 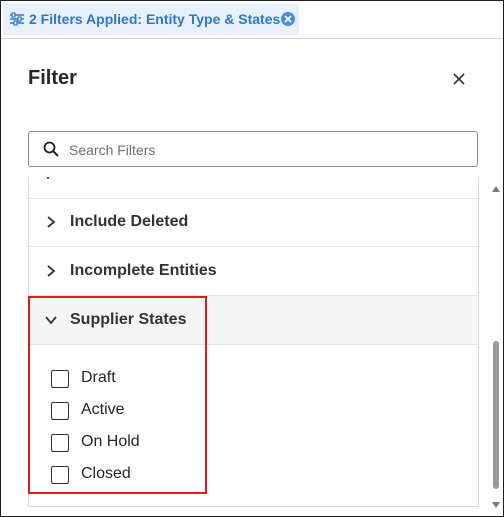 I want to click on section-incomplete-entities: Incomplete Entities, so click(x=253, y=271).